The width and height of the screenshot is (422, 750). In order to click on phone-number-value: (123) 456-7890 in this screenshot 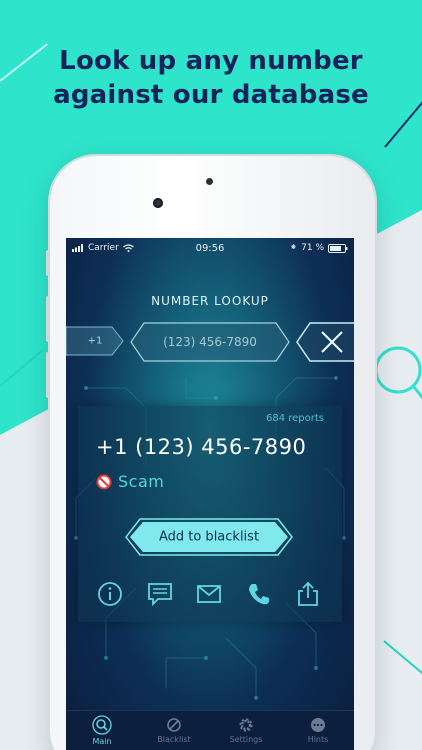, I will do `click(210, 342)`.